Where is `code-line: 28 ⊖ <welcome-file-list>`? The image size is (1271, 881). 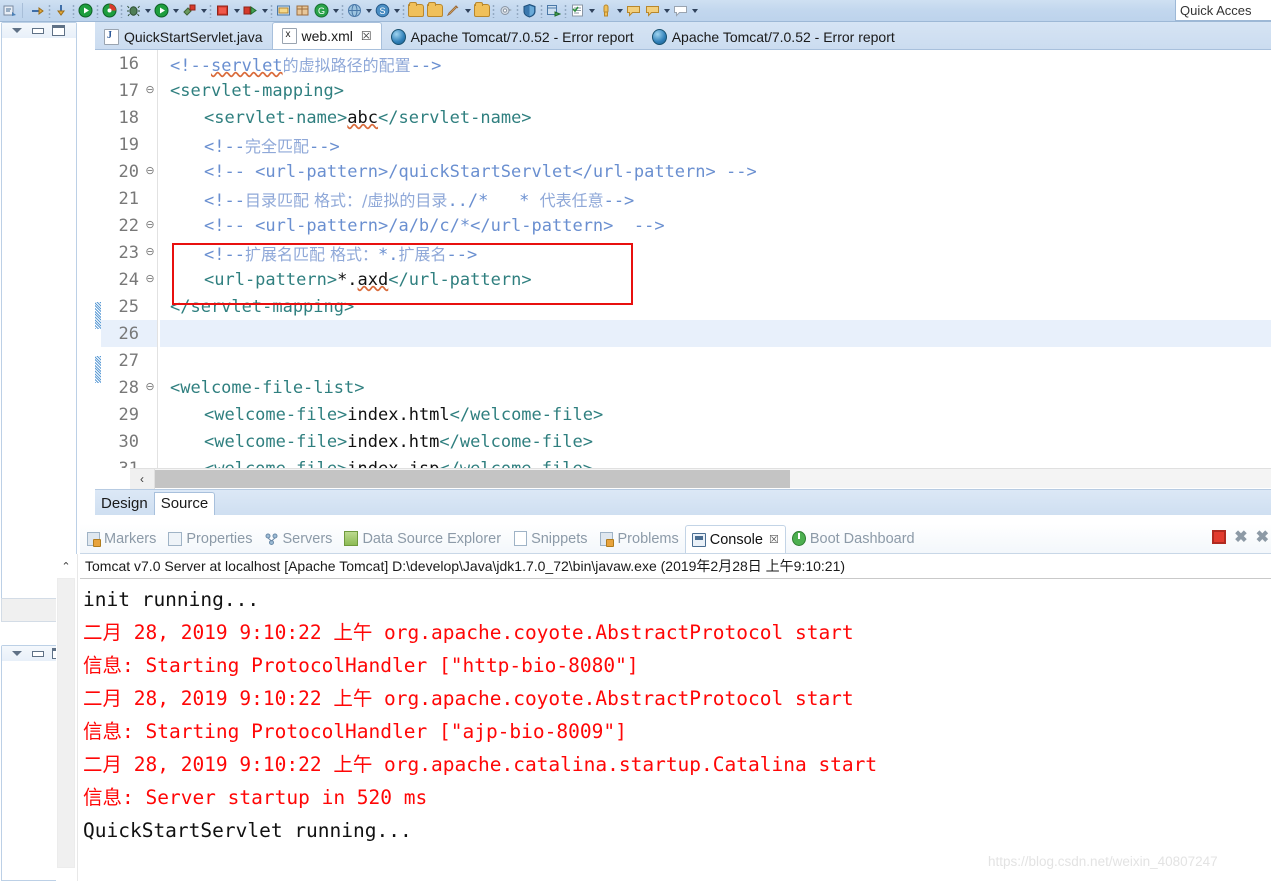
code-line: 28 ⊖ <welcome-file-list> is located at coordinates (683, 387).